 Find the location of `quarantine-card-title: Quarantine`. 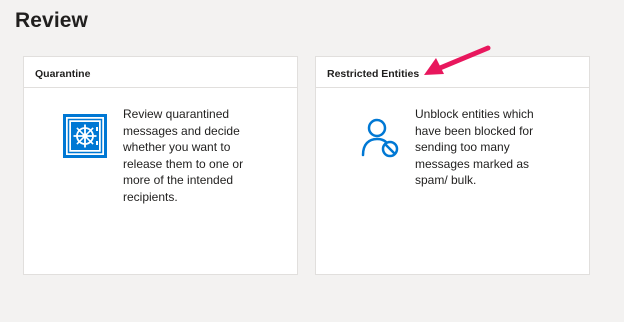

quarantine-card-title: Quarantine is located at coordinates (160, 72).